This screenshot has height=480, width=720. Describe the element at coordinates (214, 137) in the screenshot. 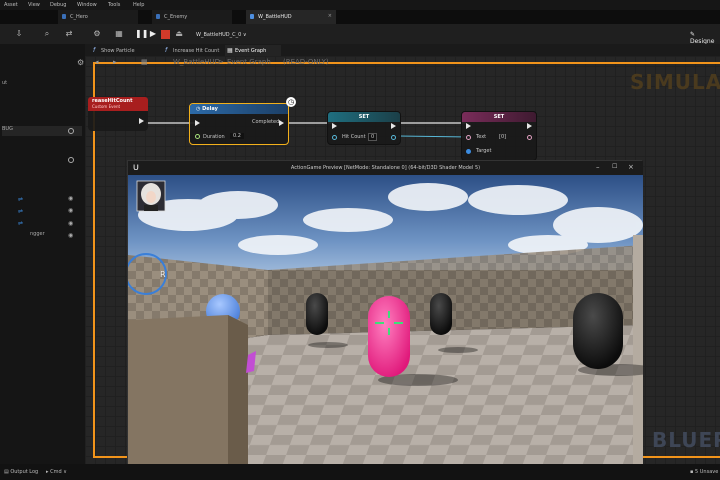

I see `duration-label: Duration` at that location.